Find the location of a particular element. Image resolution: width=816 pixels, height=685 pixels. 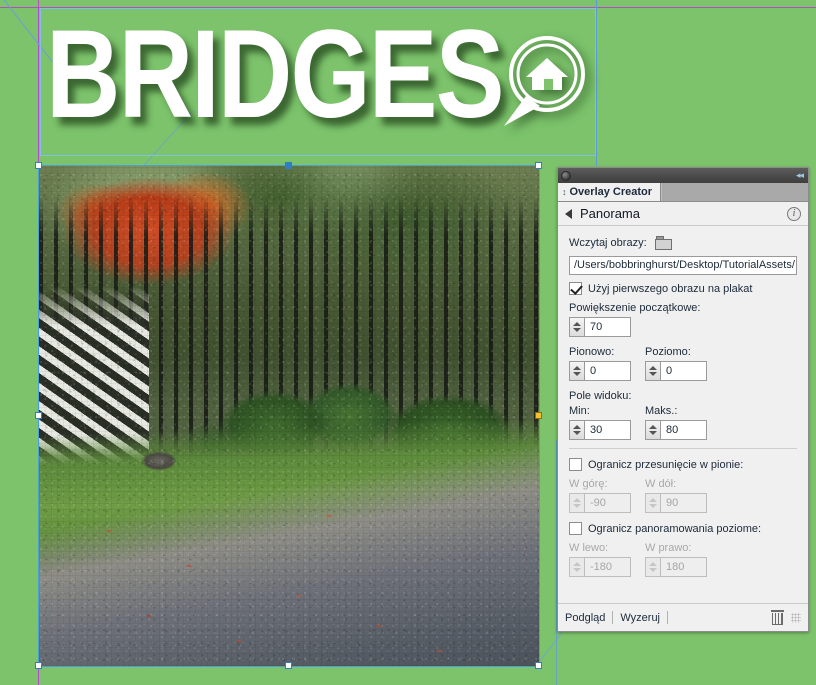

limit-down-label: W dół: is located at coordinates (661, 484).